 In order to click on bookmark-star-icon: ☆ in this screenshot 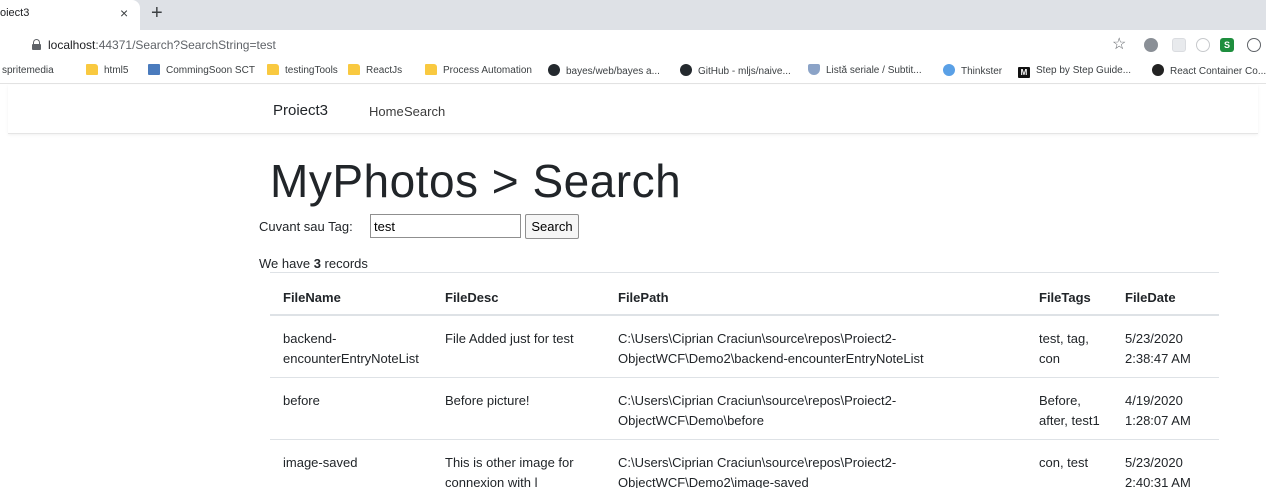, I will do `click(1119, 44)`.